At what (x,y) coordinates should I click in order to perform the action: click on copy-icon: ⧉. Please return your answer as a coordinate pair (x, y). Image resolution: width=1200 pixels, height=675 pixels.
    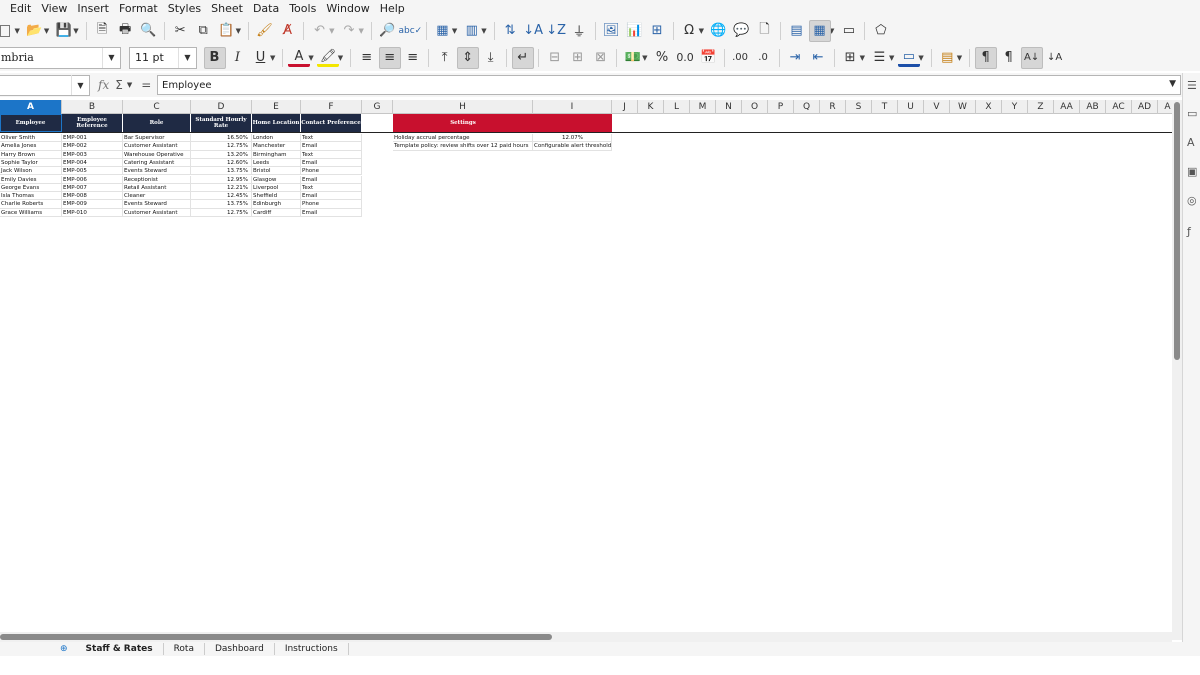
    Looking at the image, I should click on (203, 31).